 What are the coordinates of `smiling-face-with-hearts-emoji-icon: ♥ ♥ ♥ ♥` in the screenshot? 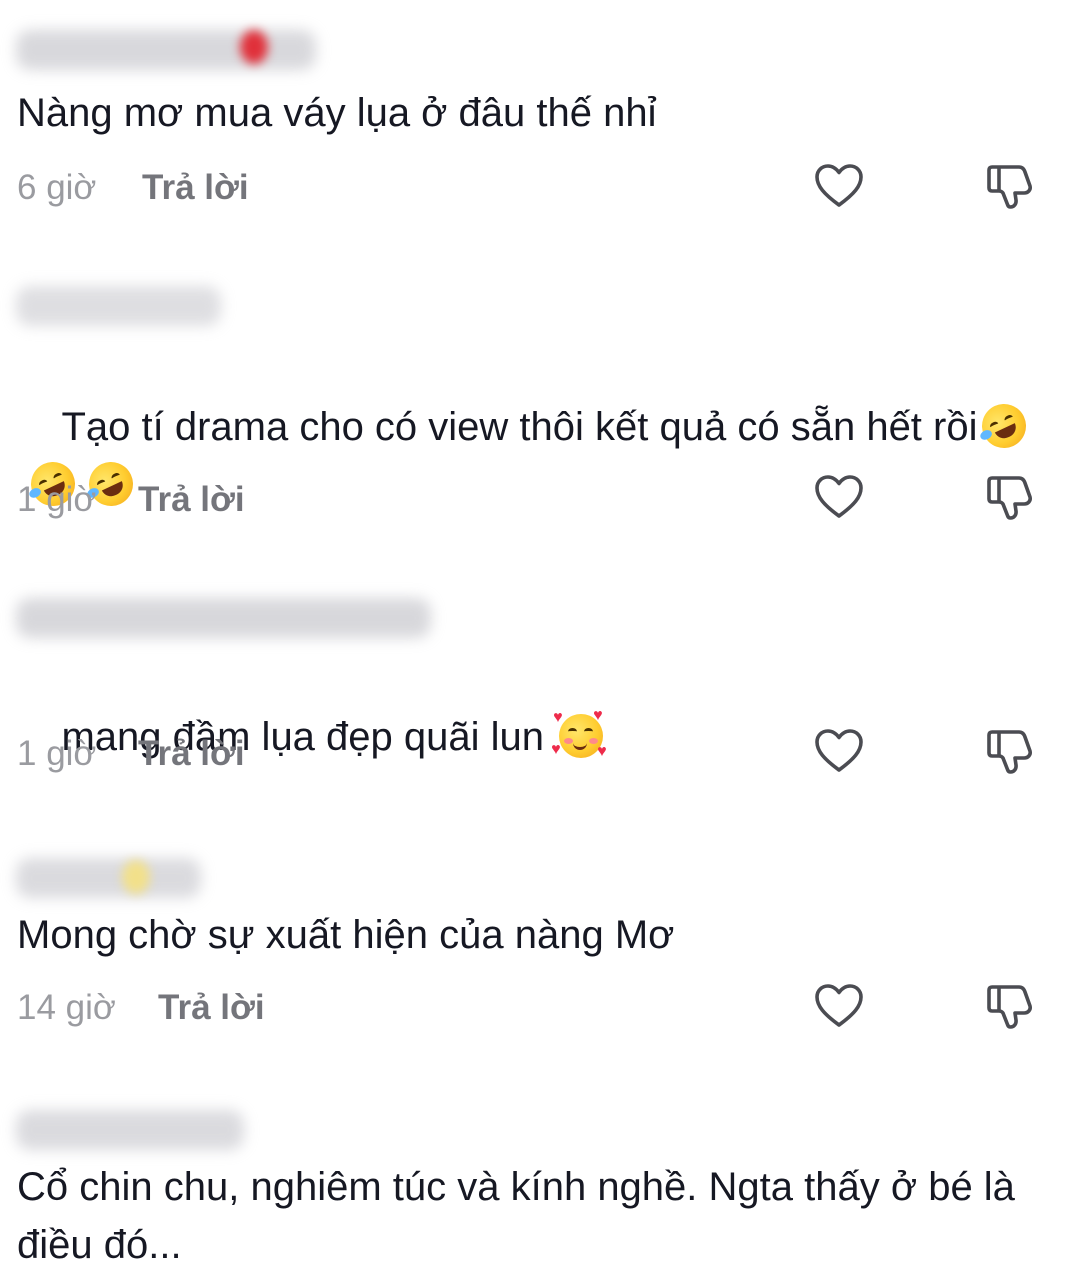 It's located at (579, 733).